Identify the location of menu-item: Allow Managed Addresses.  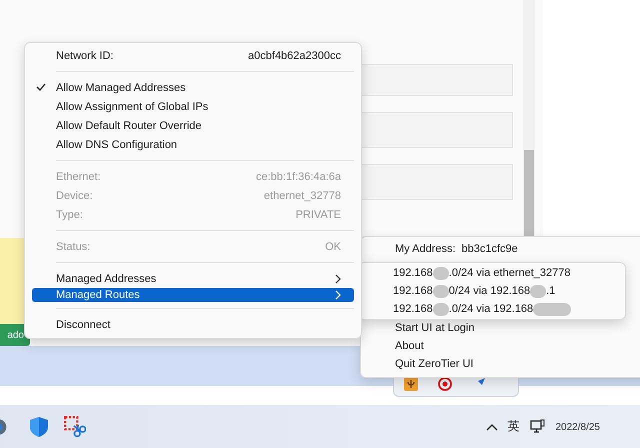
(193, 87).